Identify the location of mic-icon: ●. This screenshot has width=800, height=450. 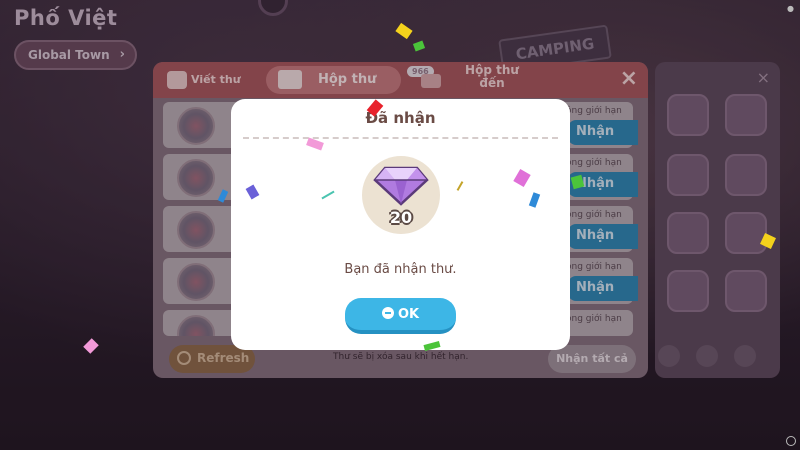
(790, 8).